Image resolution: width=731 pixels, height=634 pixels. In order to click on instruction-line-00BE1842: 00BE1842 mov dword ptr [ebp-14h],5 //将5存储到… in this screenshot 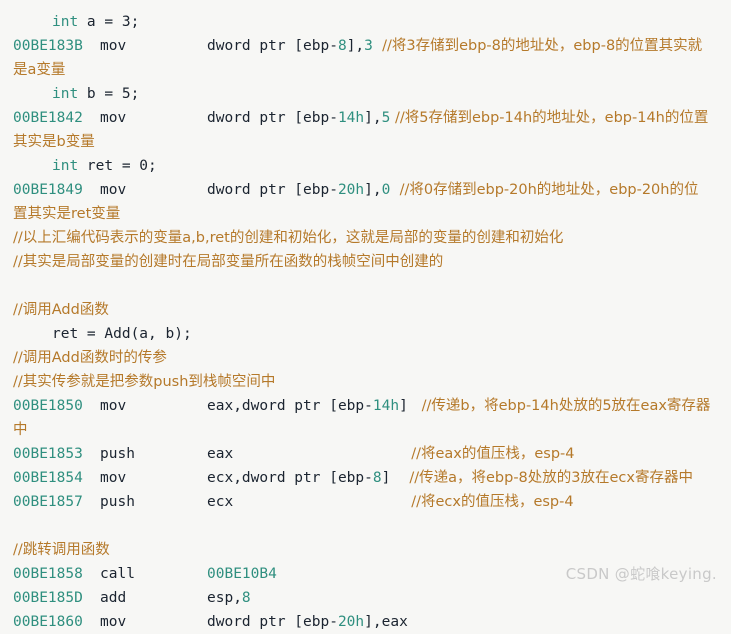, I will do `click(365, 118)`.